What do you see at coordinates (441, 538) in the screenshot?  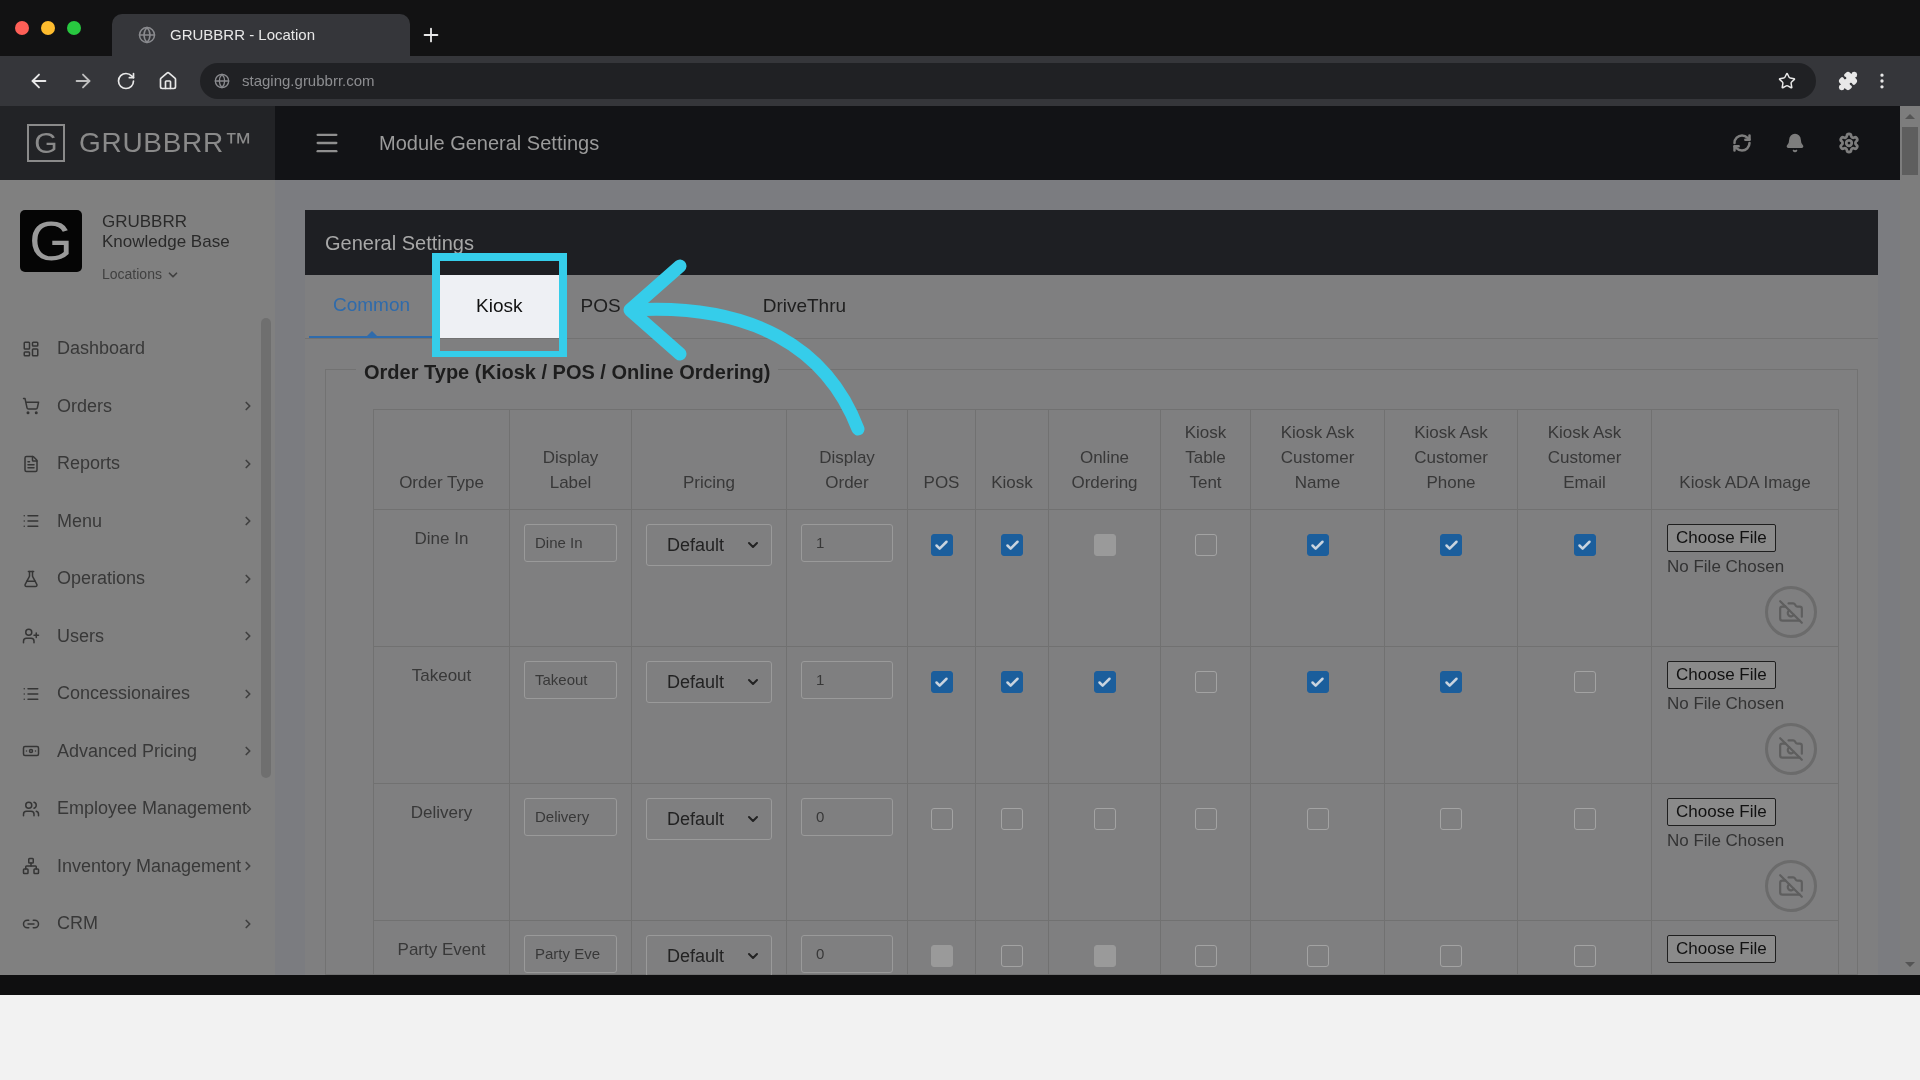 I see `order-type-name: Dine In` at bounding box center [441, 538].